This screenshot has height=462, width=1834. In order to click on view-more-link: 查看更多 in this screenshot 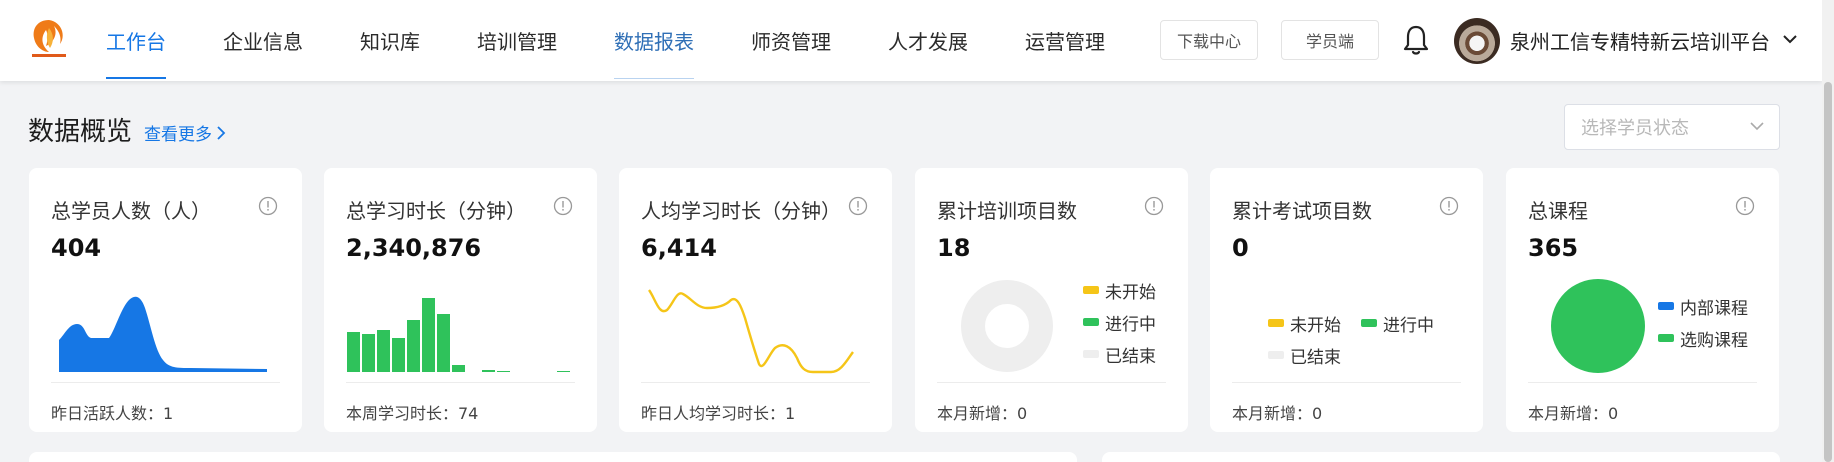, I will do `click(185, 132)`.